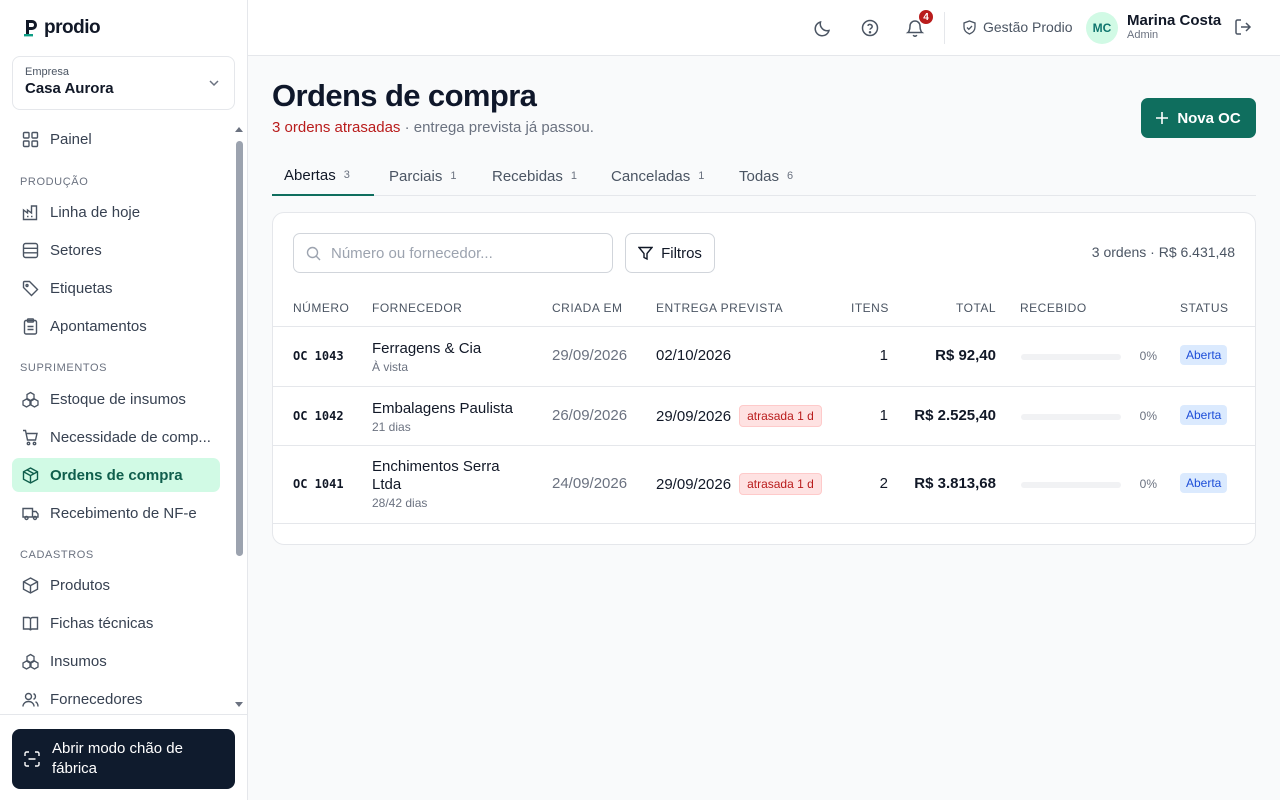 This screenshot has width=1280, height=800. What do you see at coordinates (1053, 308) in the screenshot?
I see `column-header: RECEBIDO` at bounding box center [1053, 308].